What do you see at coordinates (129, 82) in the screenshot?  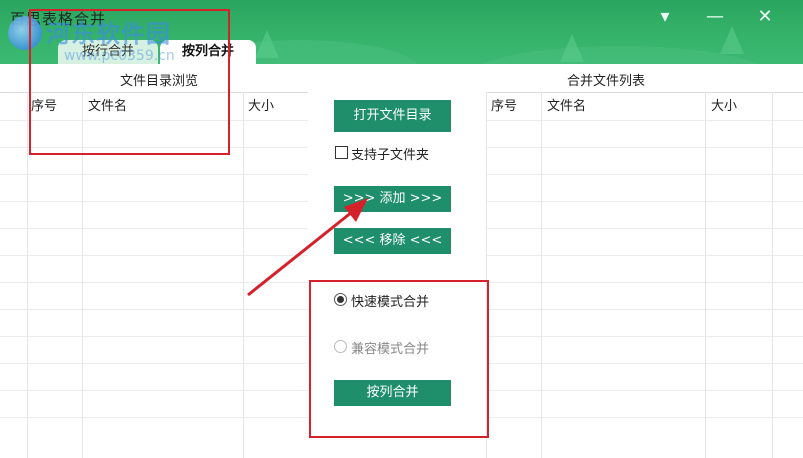 I see `annotation-box-tabs` at bounding box center [129, 82].